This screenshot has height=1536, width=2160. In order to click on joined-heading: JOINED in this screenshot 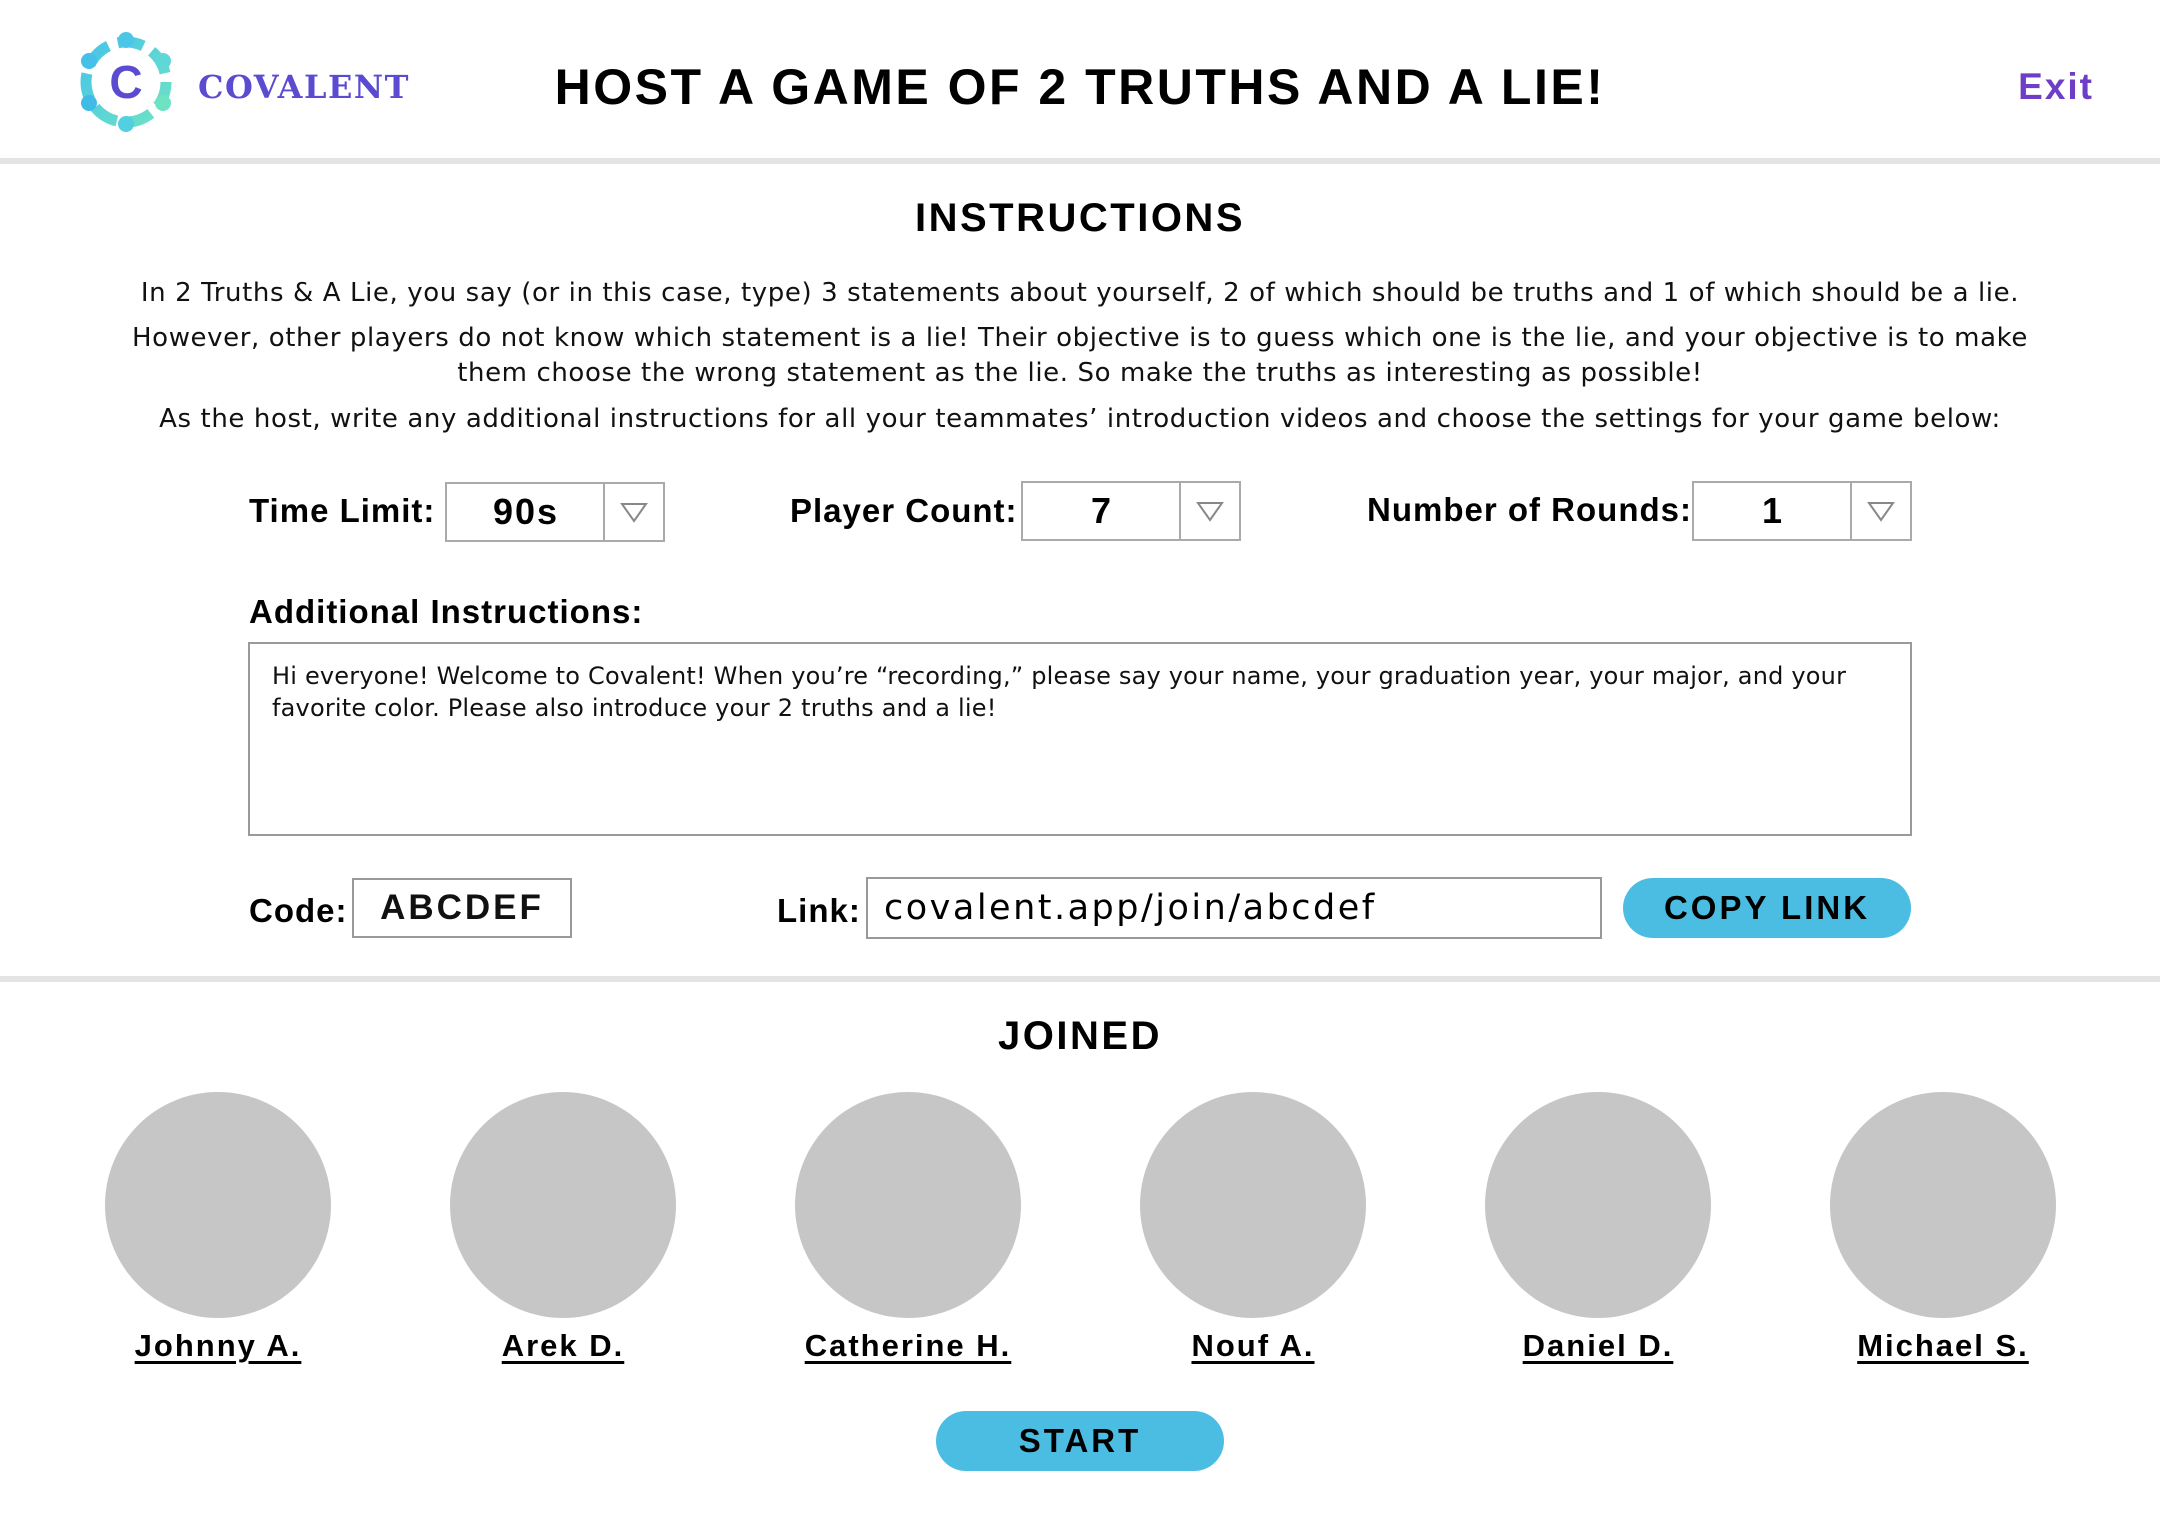, I will do `click(1080, 1036)`.